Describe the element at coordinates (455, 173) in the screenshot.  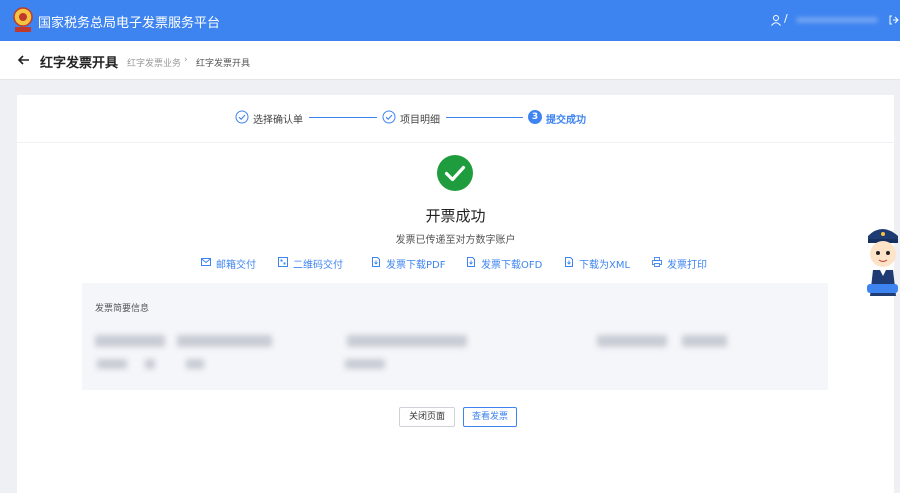
I see `success-check-icon` at that location.